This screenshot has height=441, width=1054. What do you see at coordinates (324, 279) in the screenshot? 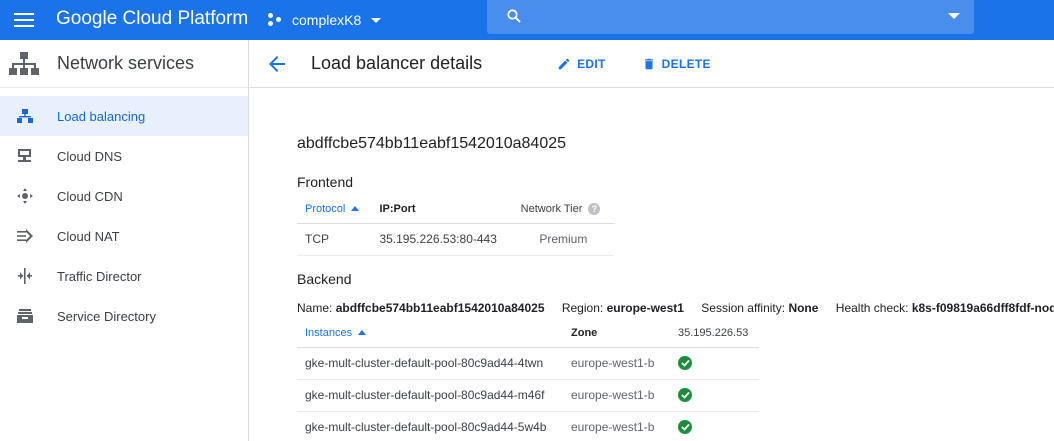
I see `backend-heading: Backend` at bounding box center [324, 279].